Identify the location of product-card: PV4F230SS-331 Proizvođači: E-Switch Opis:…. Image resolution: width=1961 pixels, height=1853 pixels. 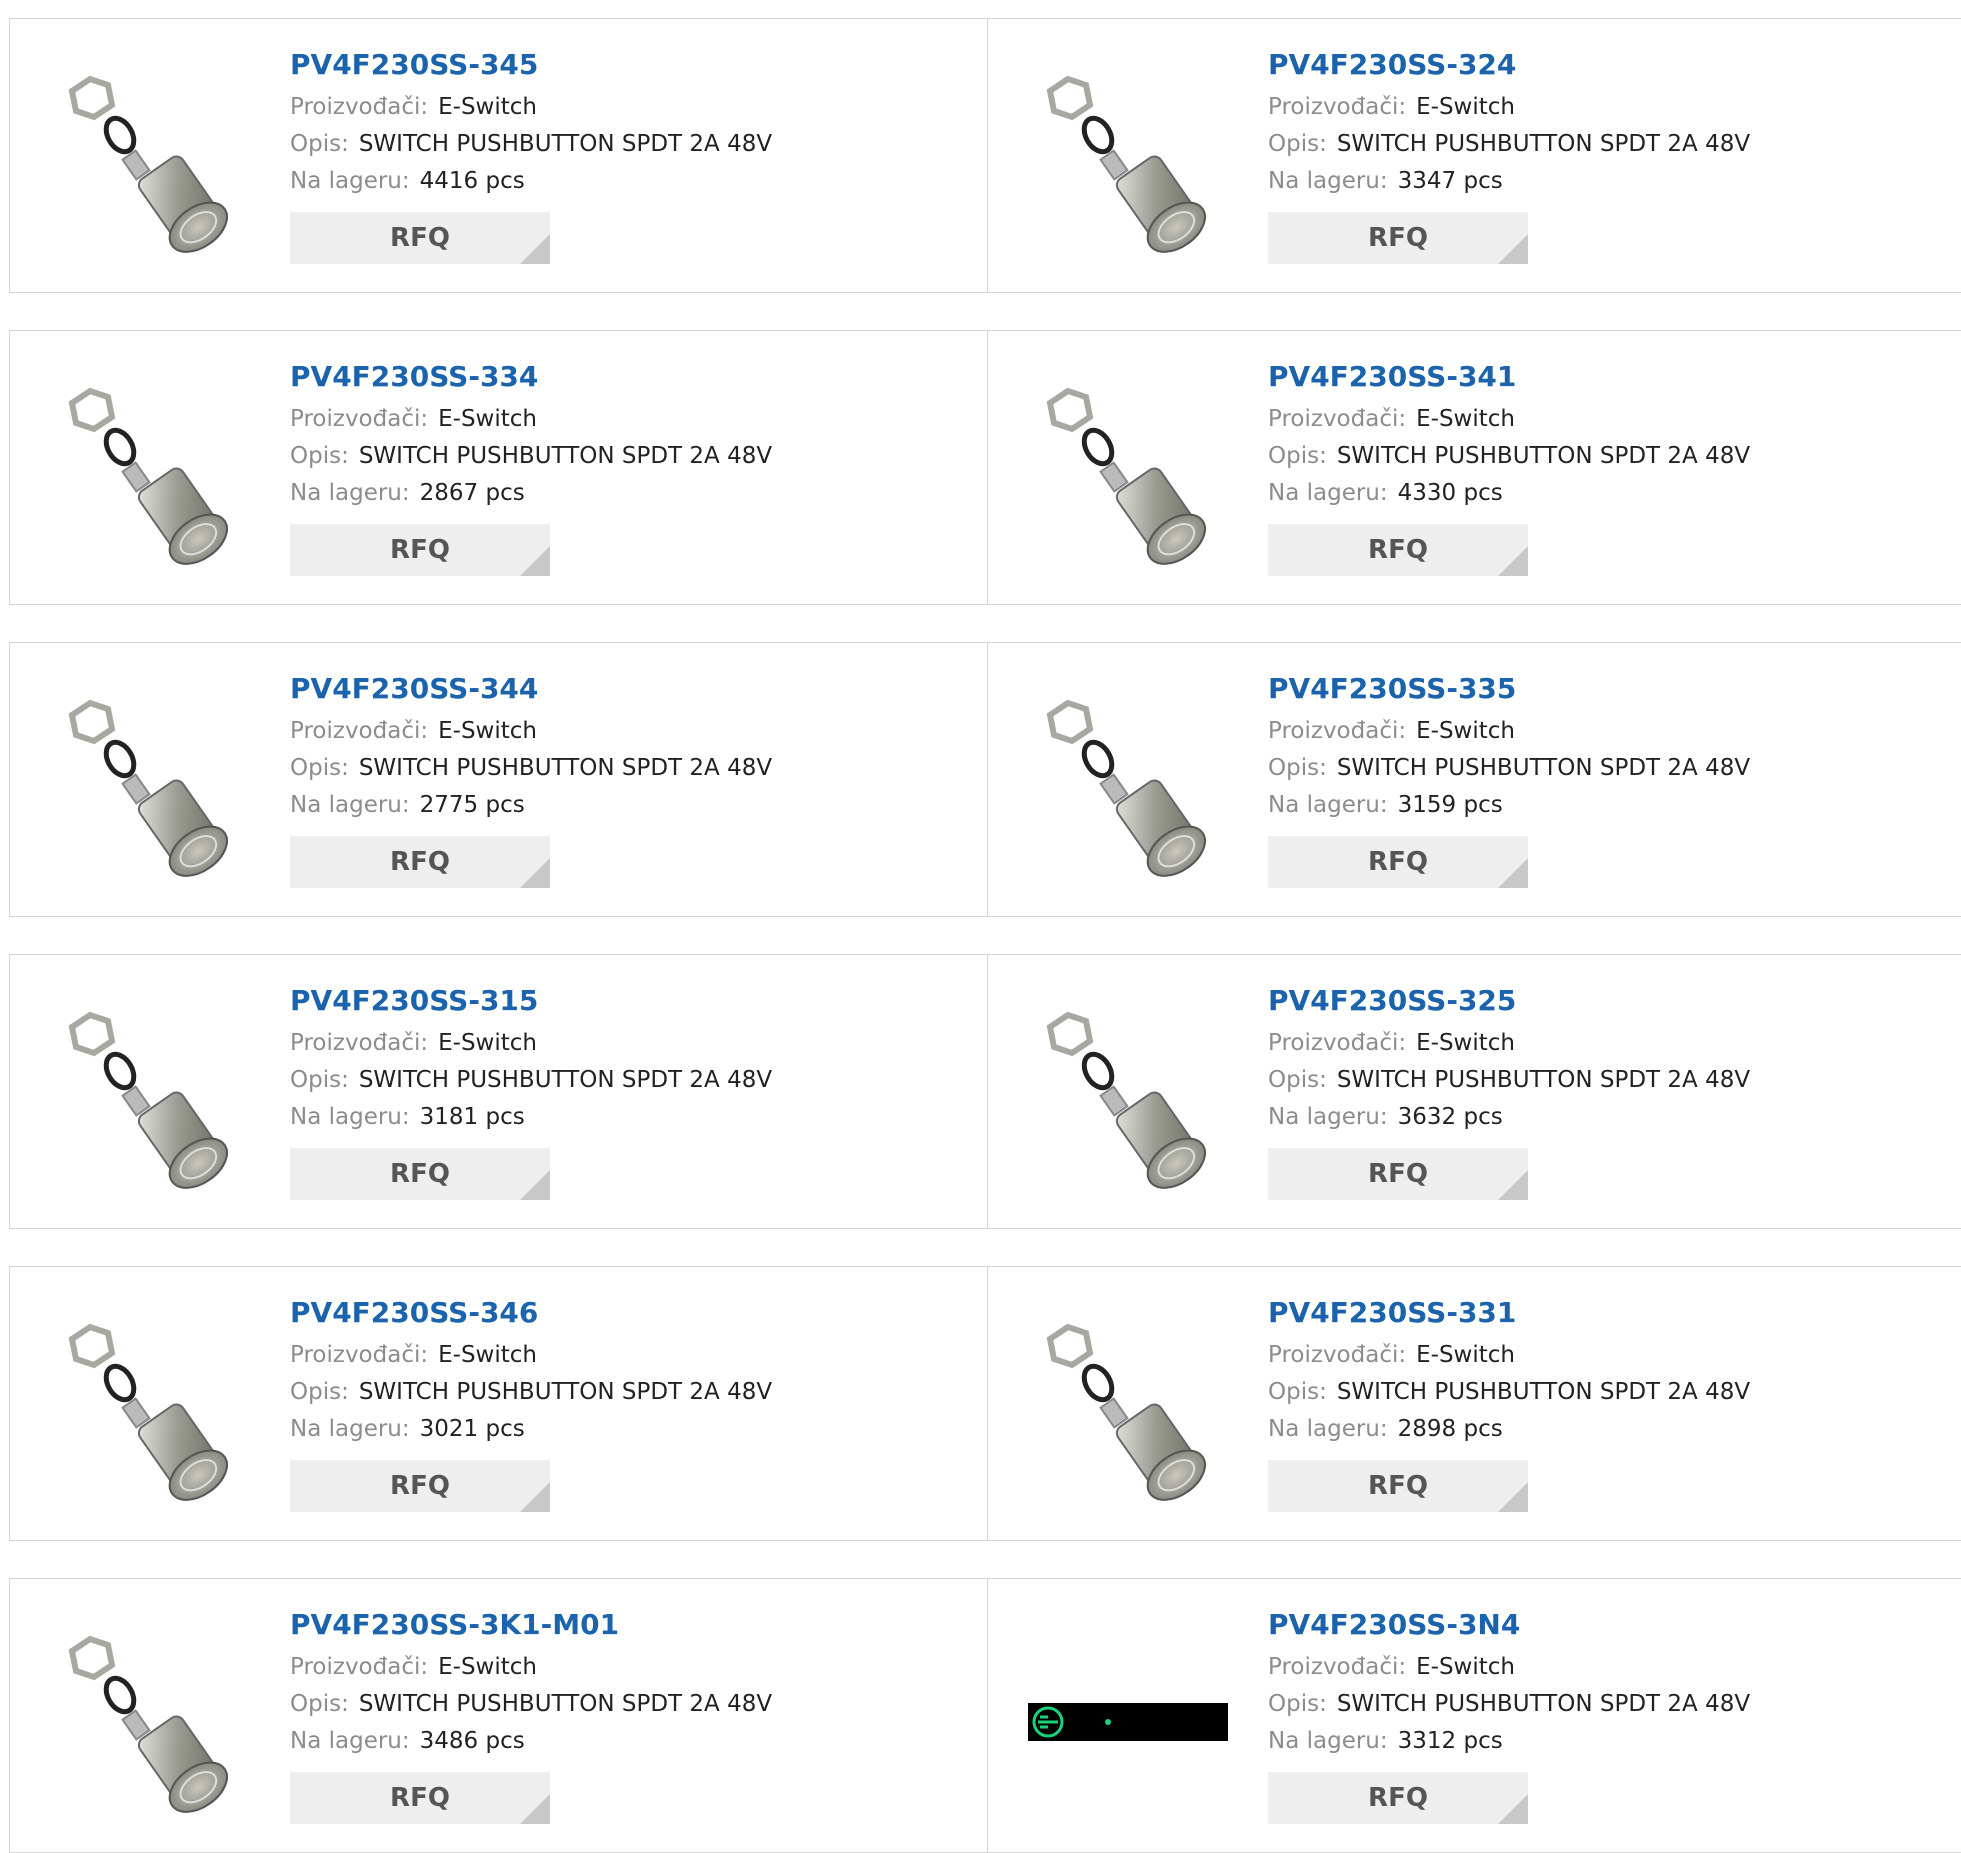
(1474, 1403).